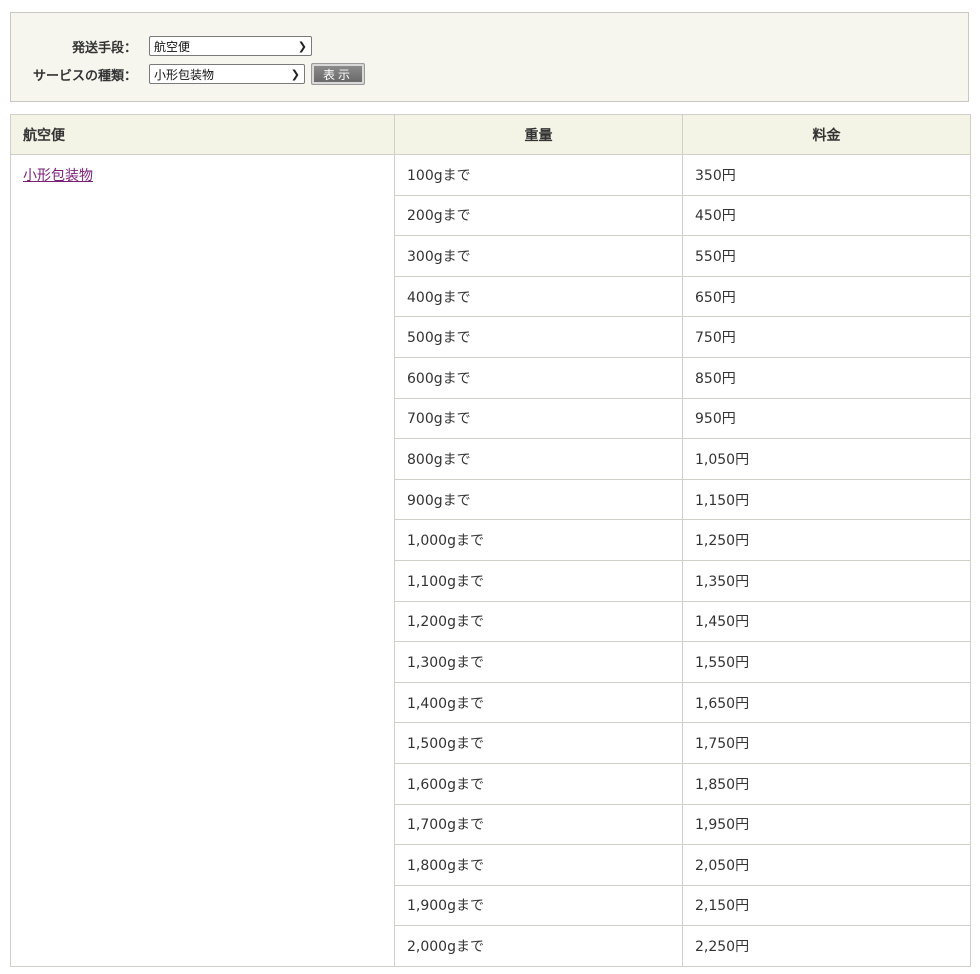  What do you see at coordinates (230, 46) in the screenshot?
I see `shipping-method-select: 航空便 ❯` at bounding box center [230, 46].